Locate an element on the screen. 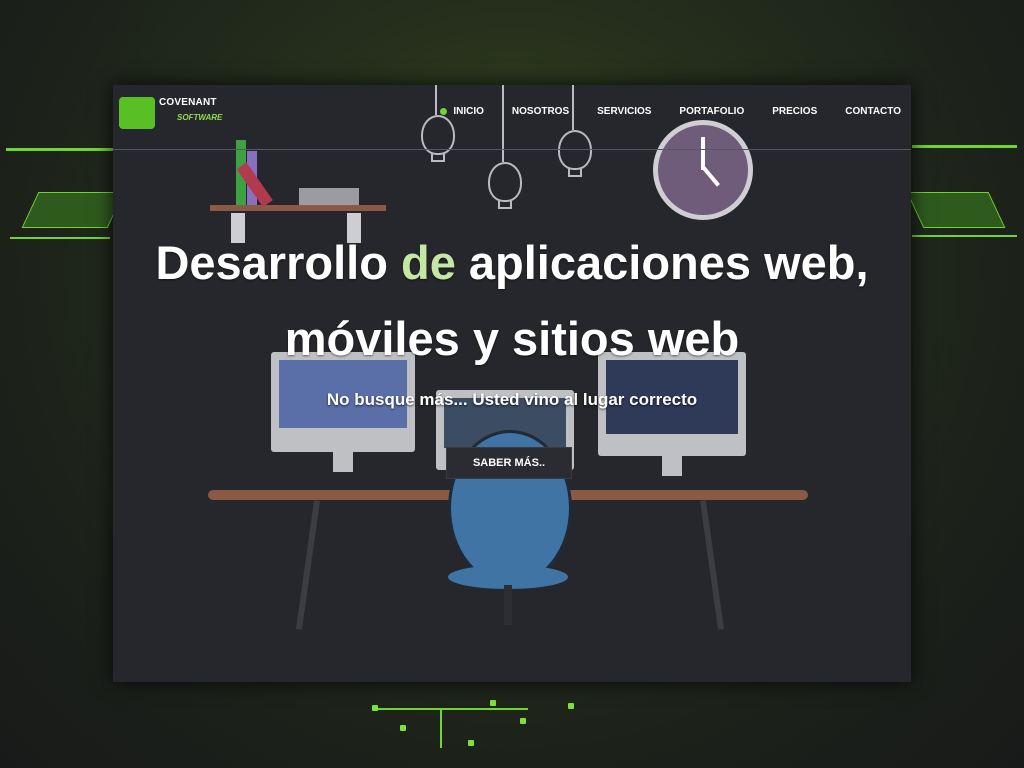  hero-title-line1: Desarrollo de aplicaciones web, is located at coordinates (512, 262).